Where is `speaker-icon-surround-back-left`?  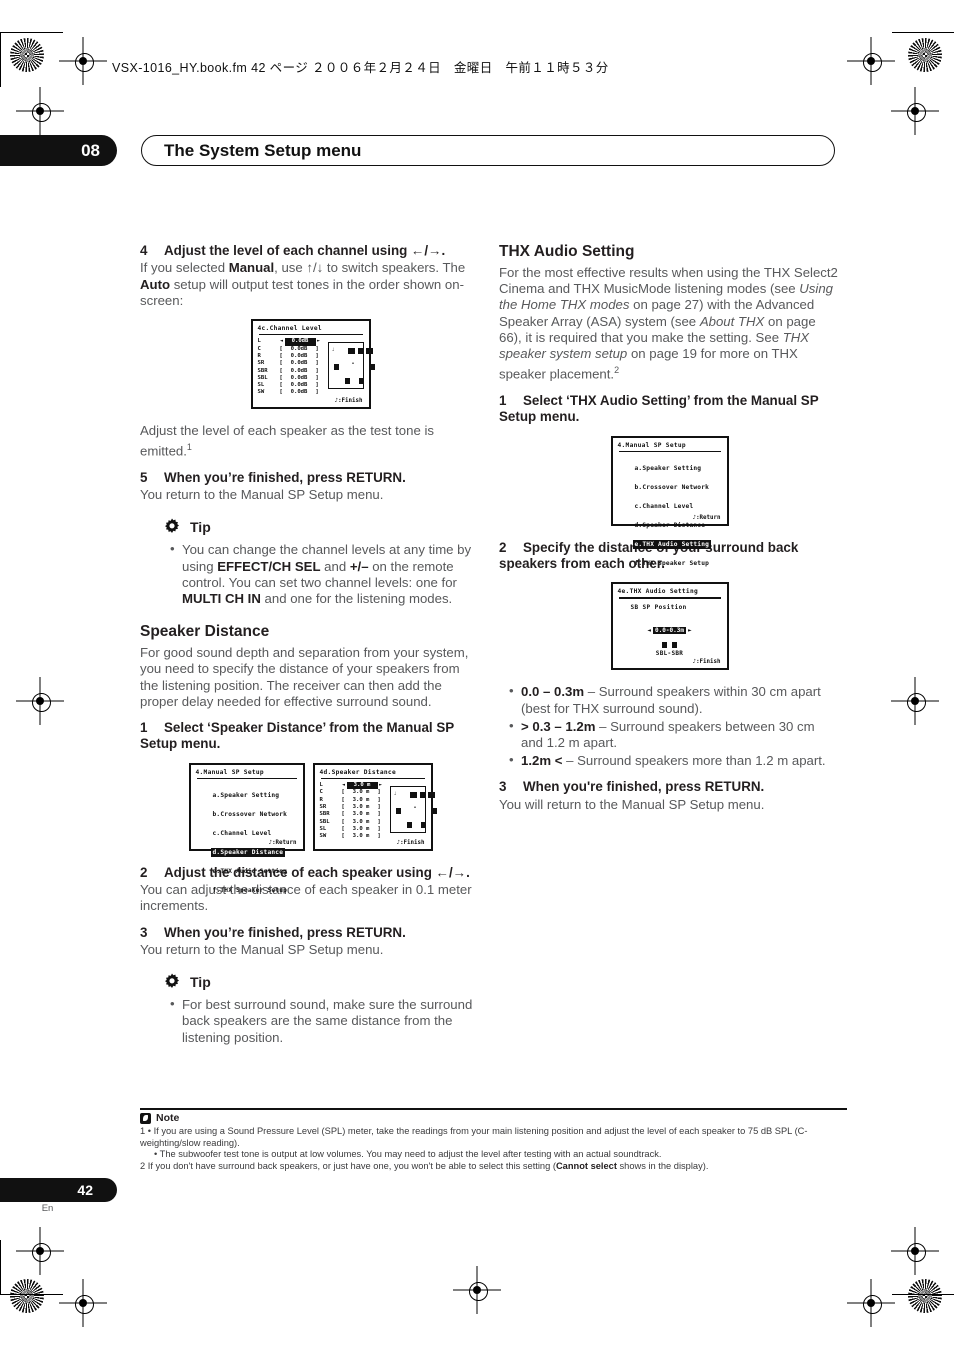 speaker-icon-surround-back-left is located at coordinates (409, 825).